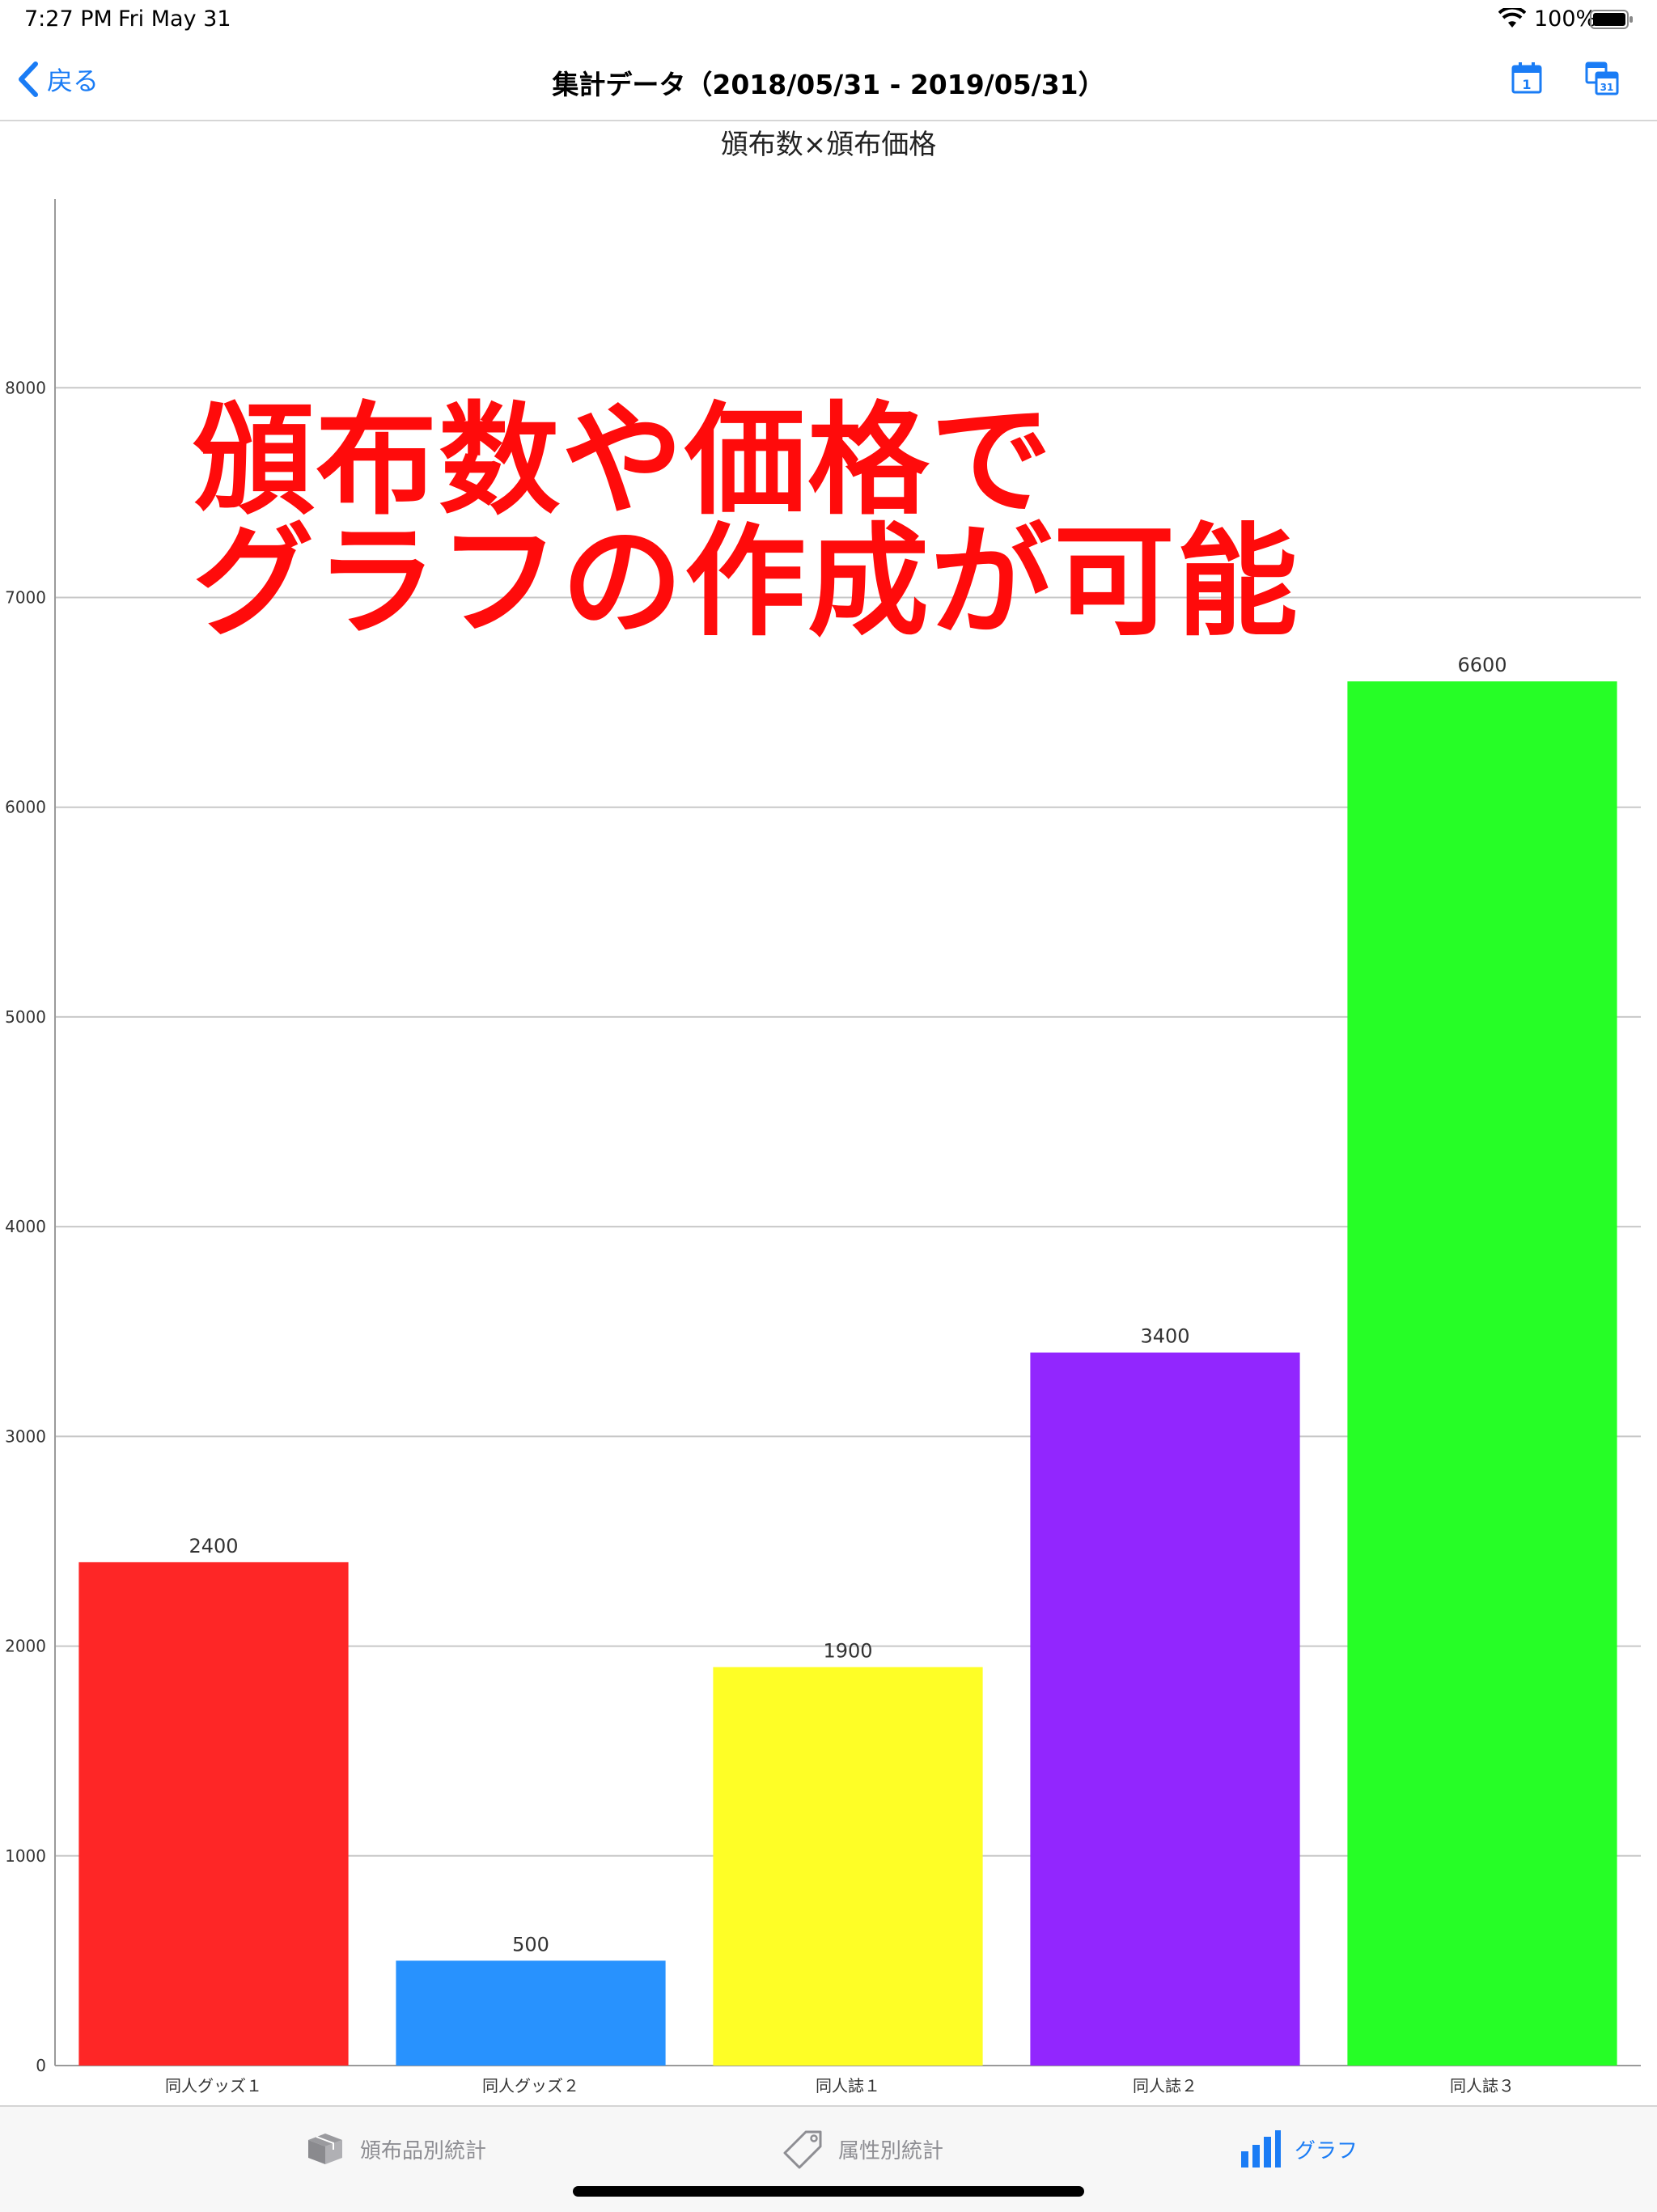  Describe the element at coordinates (213, 2085) in the screenshot. I see `x-tick-label: 同人グッズ１` at that location.